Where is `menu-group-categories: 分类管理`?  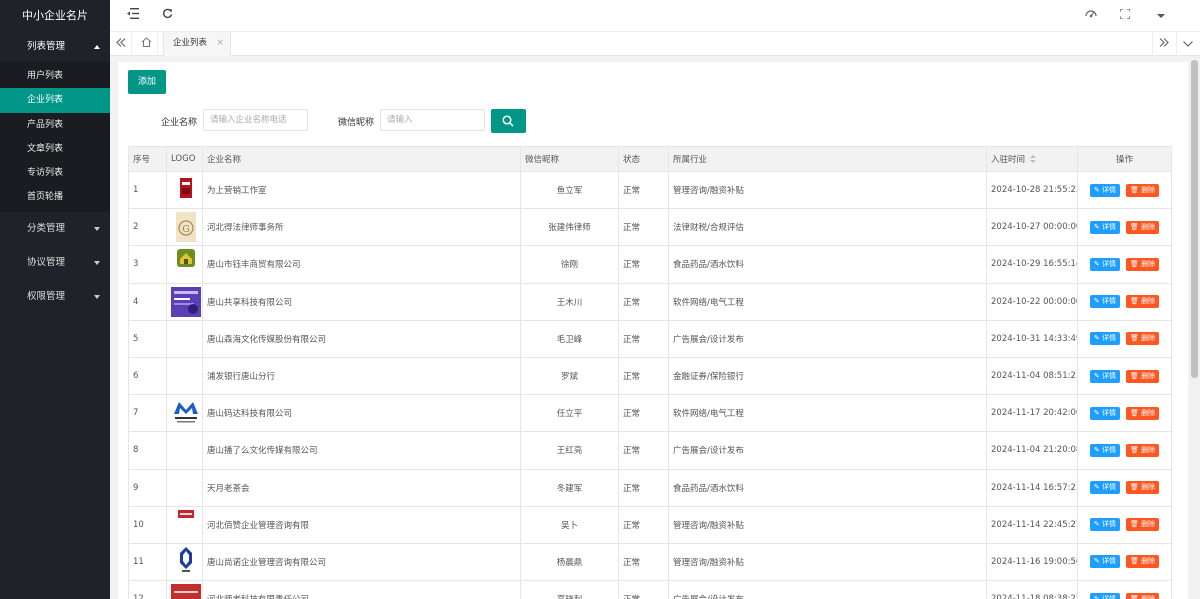 menu-group-categories: 分类管理 is located at coordinates (55, 229).